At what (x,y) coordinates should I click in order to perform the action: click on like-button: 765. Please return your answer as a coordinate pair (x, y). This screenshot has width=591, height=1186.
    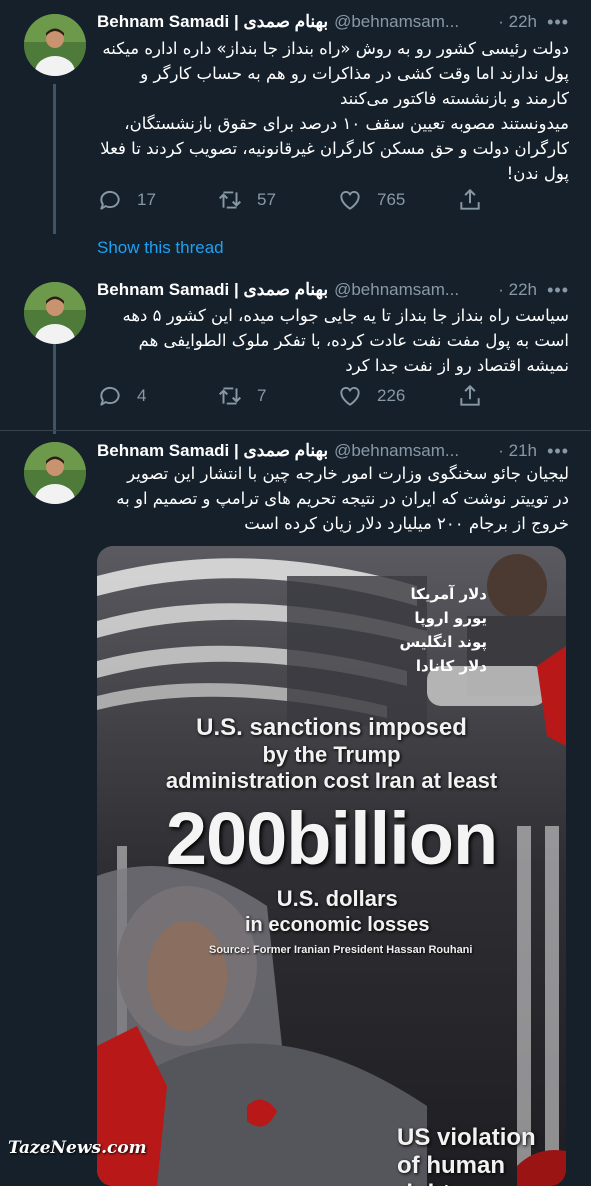
    Looking at the image, I should click on (397, 200).